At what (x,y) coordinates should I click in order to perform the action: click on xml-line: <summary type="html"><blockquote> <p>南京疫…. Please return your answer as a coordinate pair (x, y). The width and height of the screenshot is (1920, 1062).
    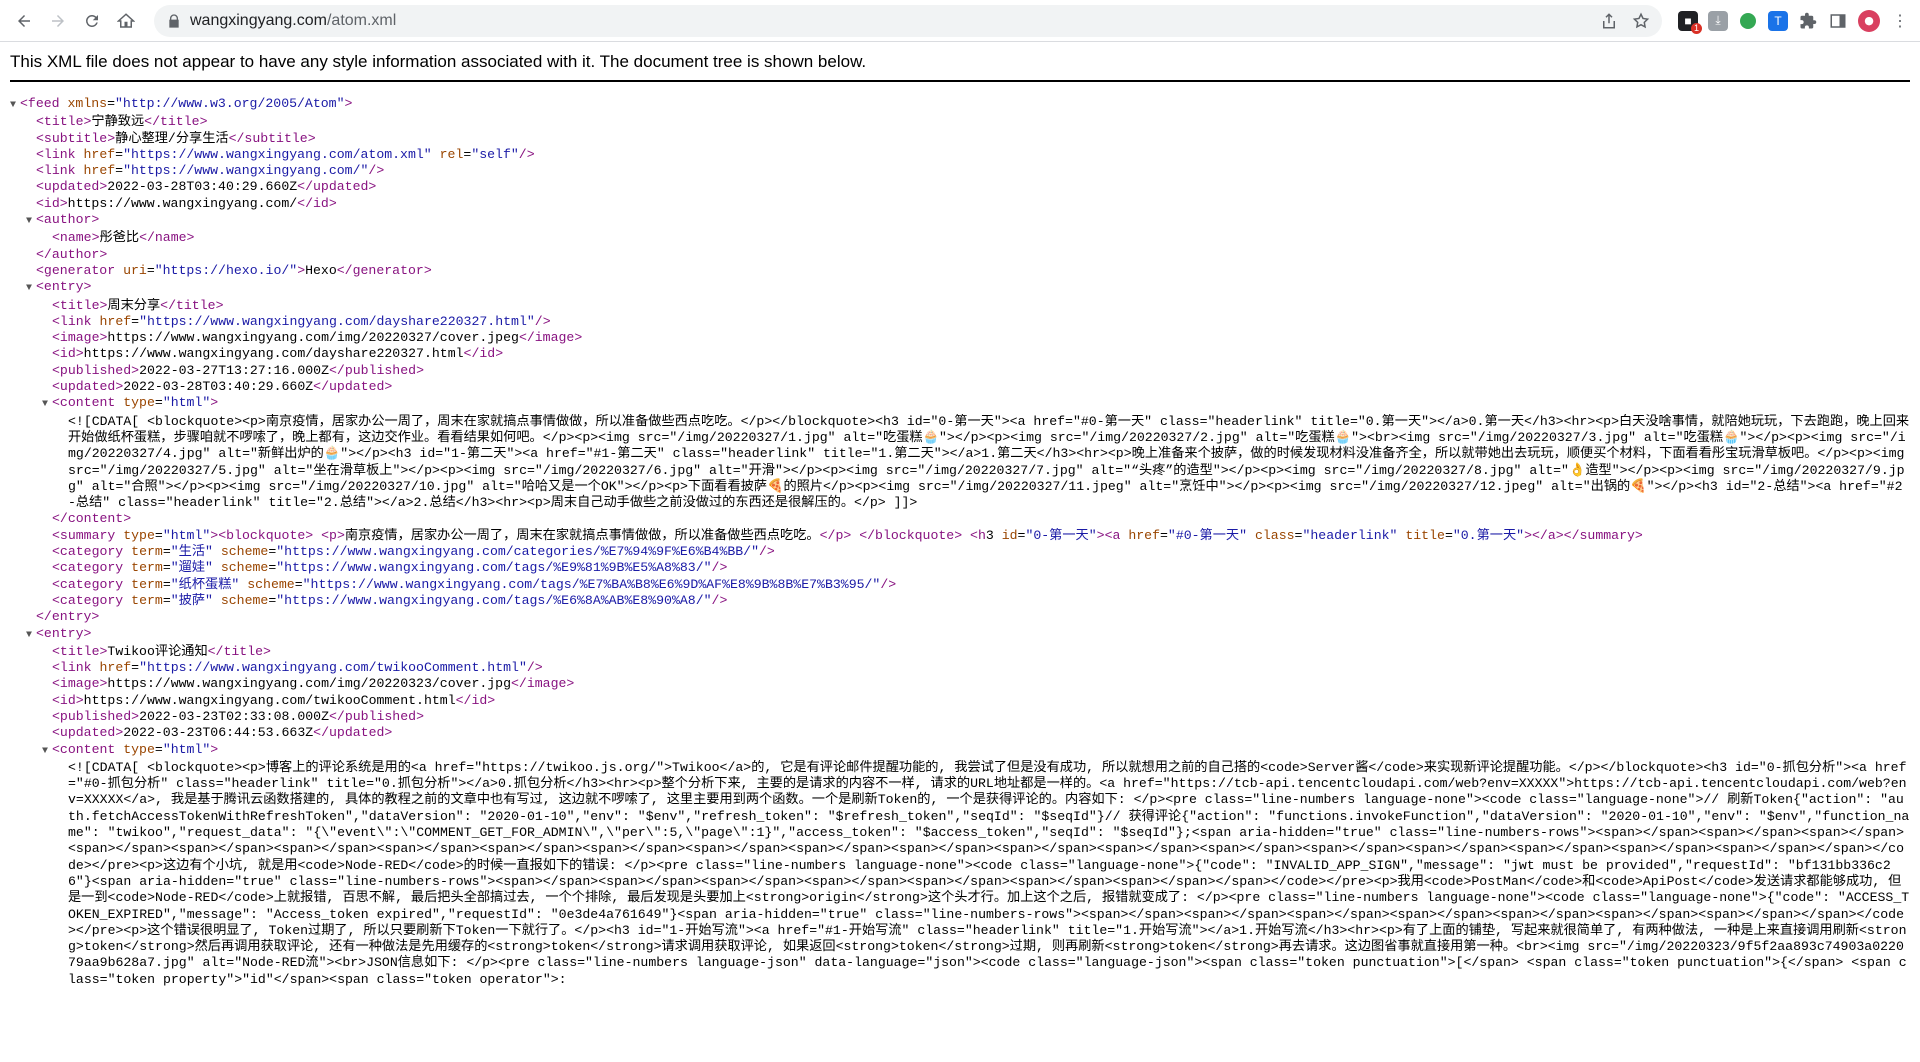
    Looking at the image, I should click on (960, 536).